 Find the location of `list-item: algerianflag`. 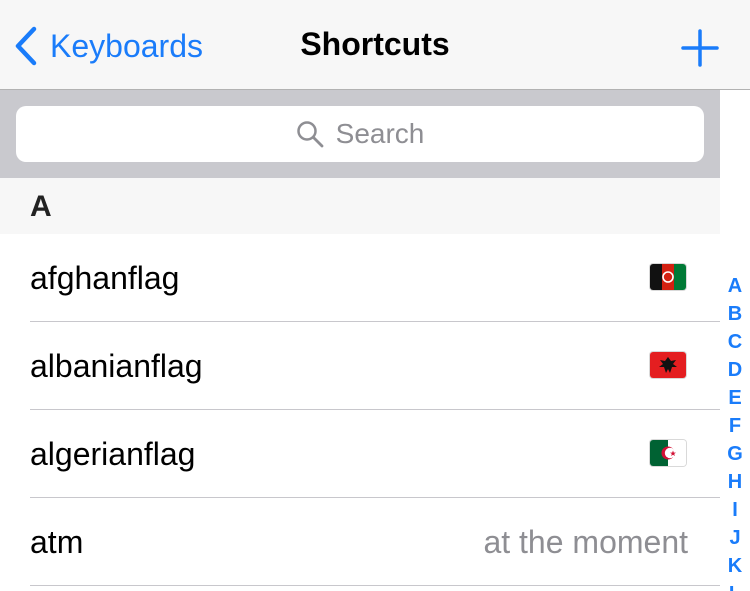

list-item: algerianflag is located at coordinates (360, 454).